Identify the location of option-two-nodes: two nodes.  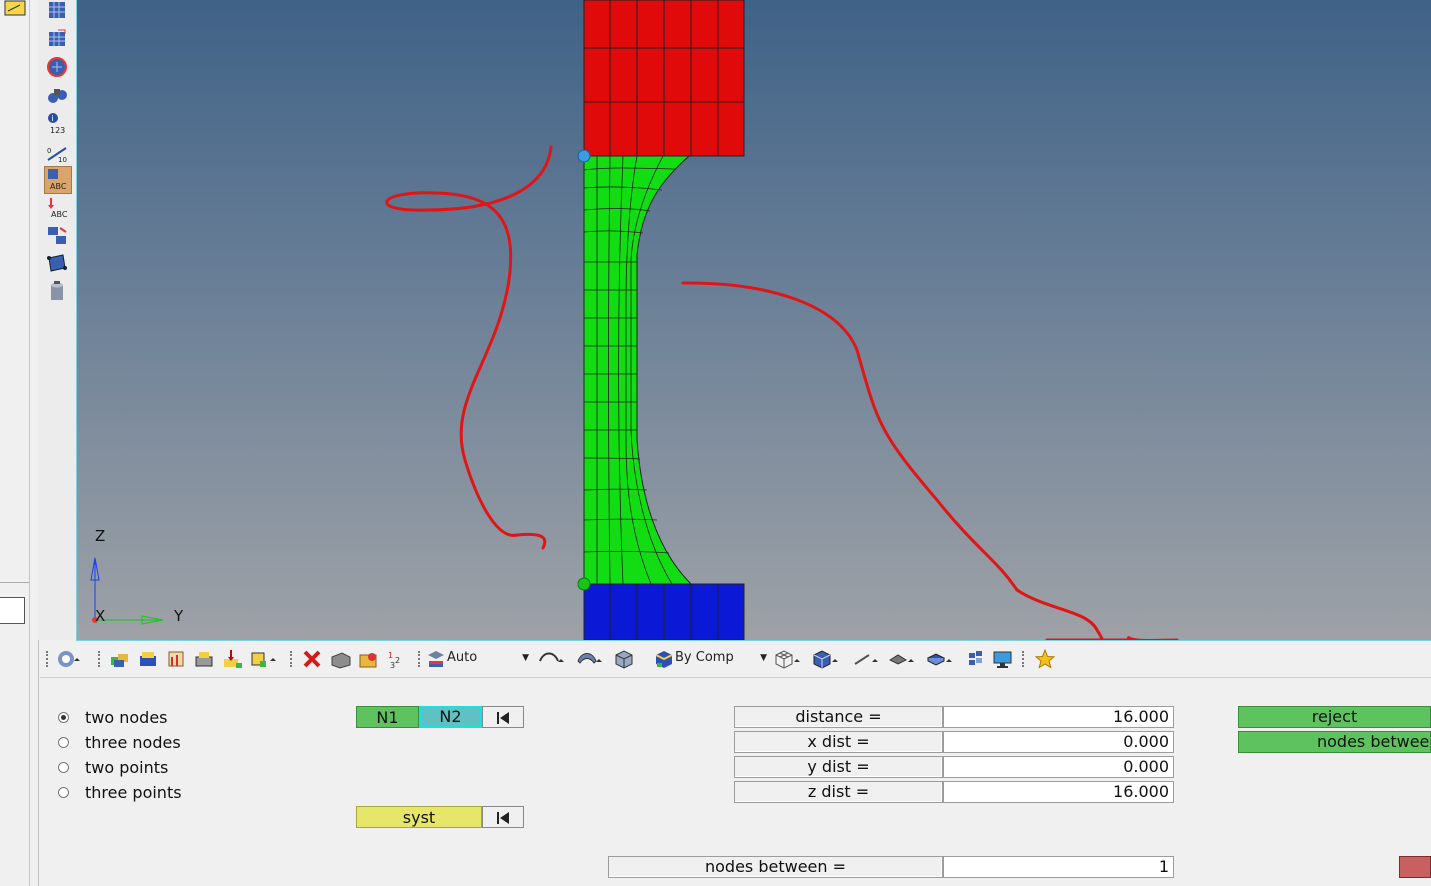
(113, 717).